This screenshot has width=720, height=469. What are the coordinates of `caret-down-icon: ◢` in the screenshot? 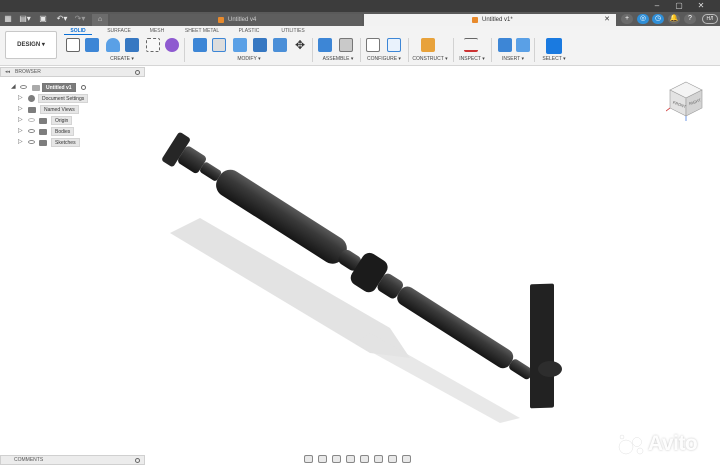 It's located at (13, 87).